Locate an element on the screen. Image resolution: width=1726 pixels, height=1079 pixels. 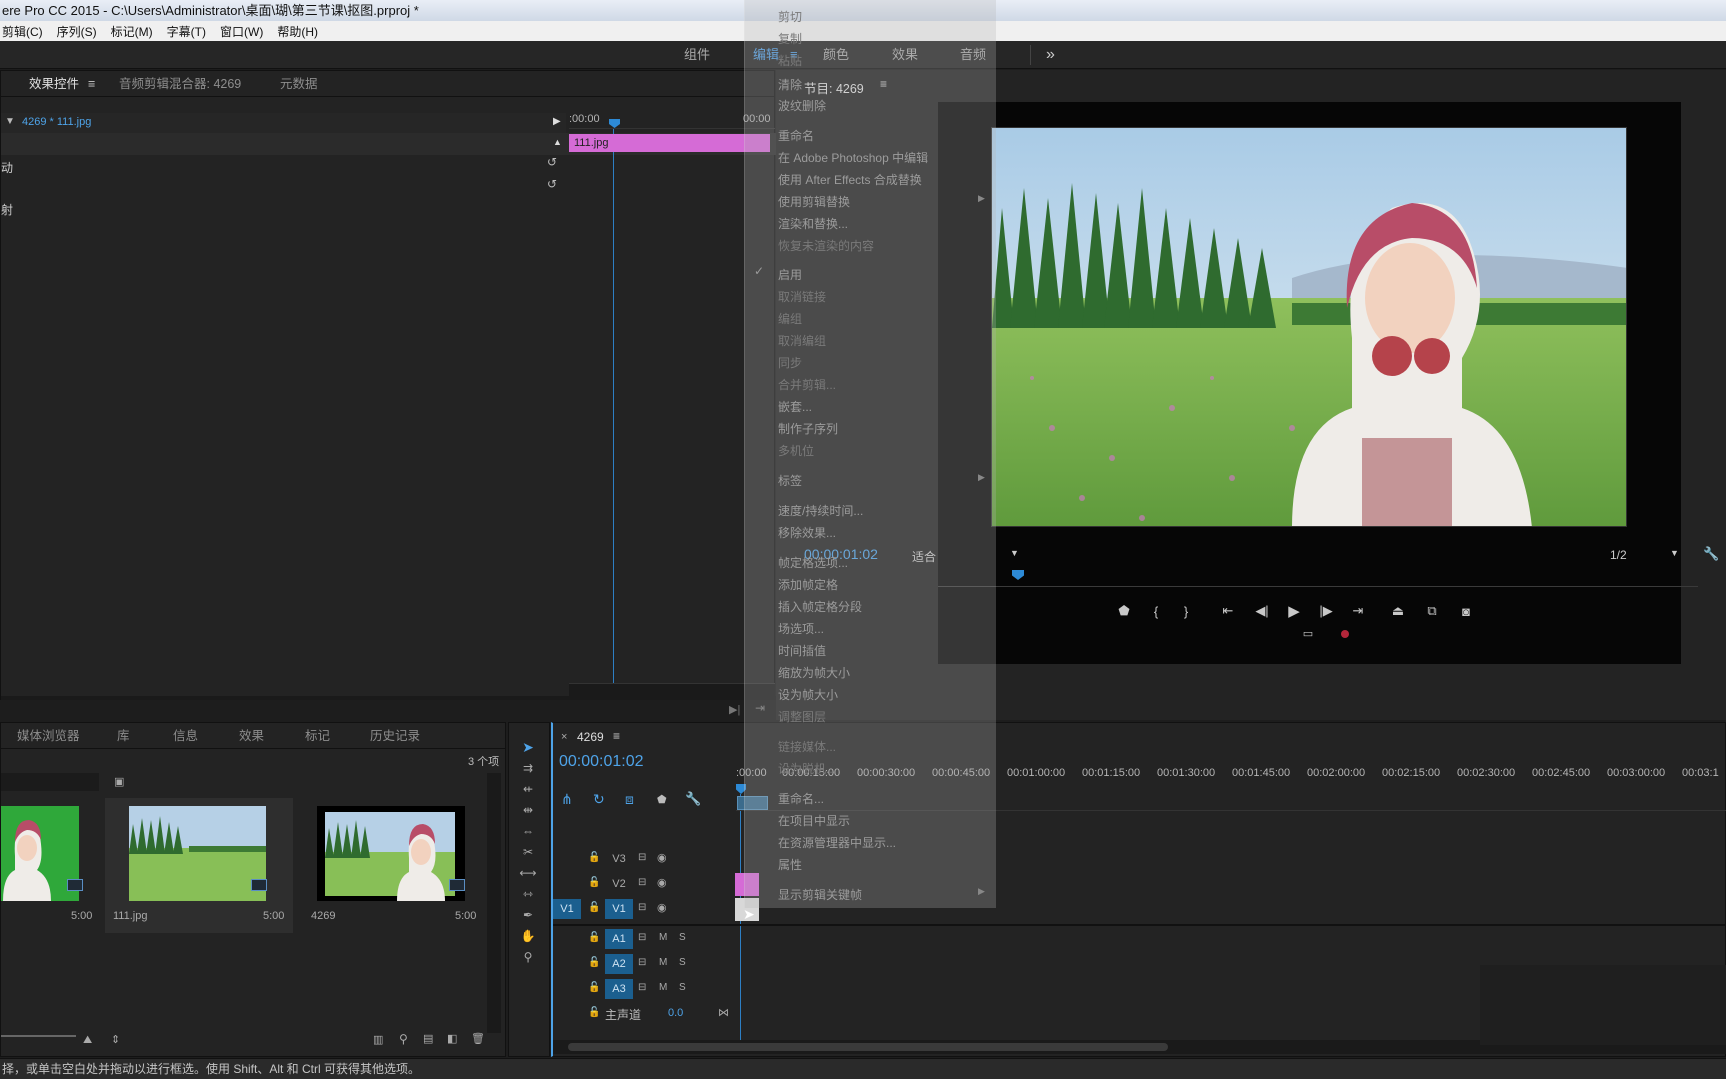
menu-item-title: 字幕(T) is located at coordinates (186, 31).